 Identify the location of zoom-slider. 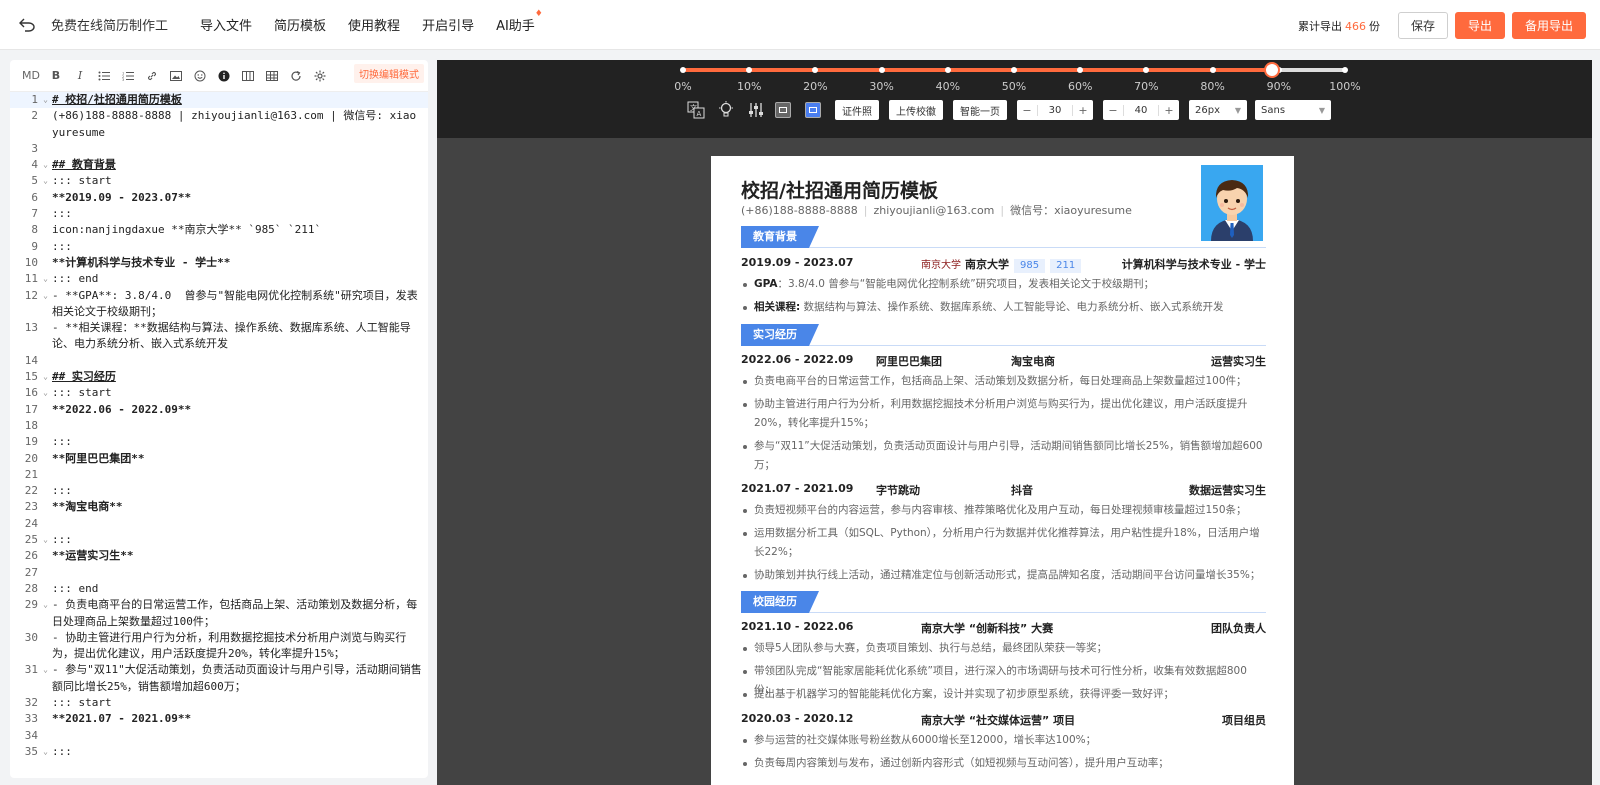
(1014, 70).